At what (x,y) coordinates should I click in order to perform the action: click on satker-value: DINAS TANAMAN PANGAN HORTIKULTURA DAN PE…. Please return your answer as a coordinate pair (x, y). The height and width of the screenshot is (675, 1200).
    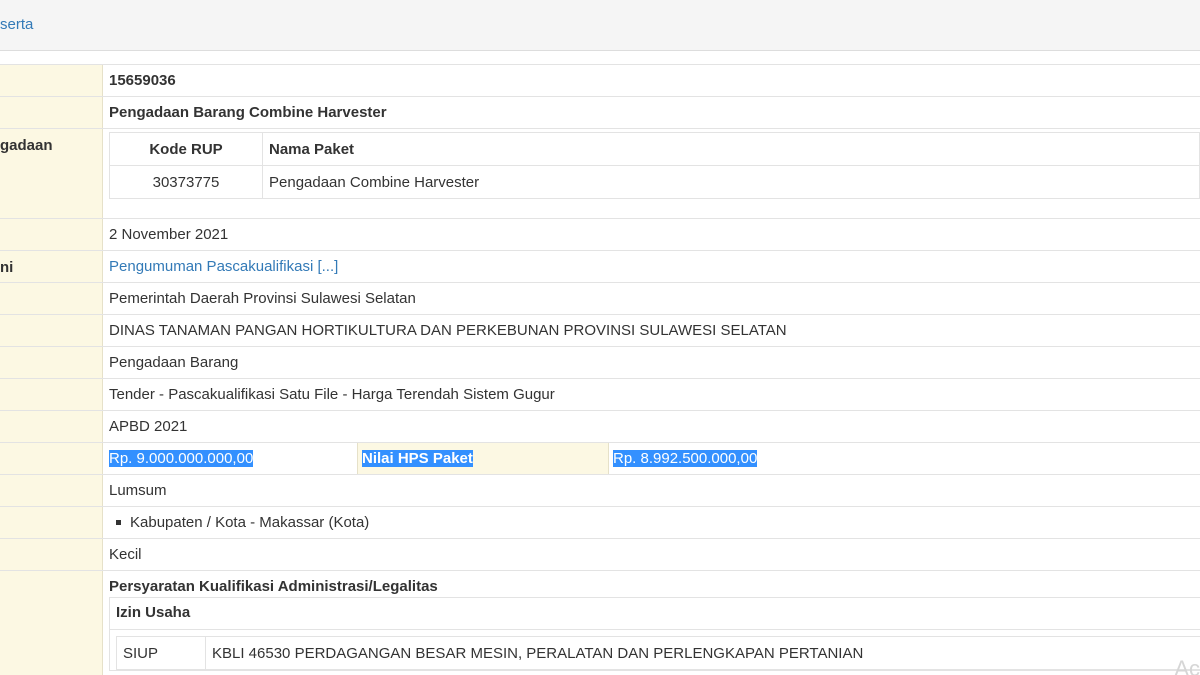
    Looking at the image, I should click on (448, 330).